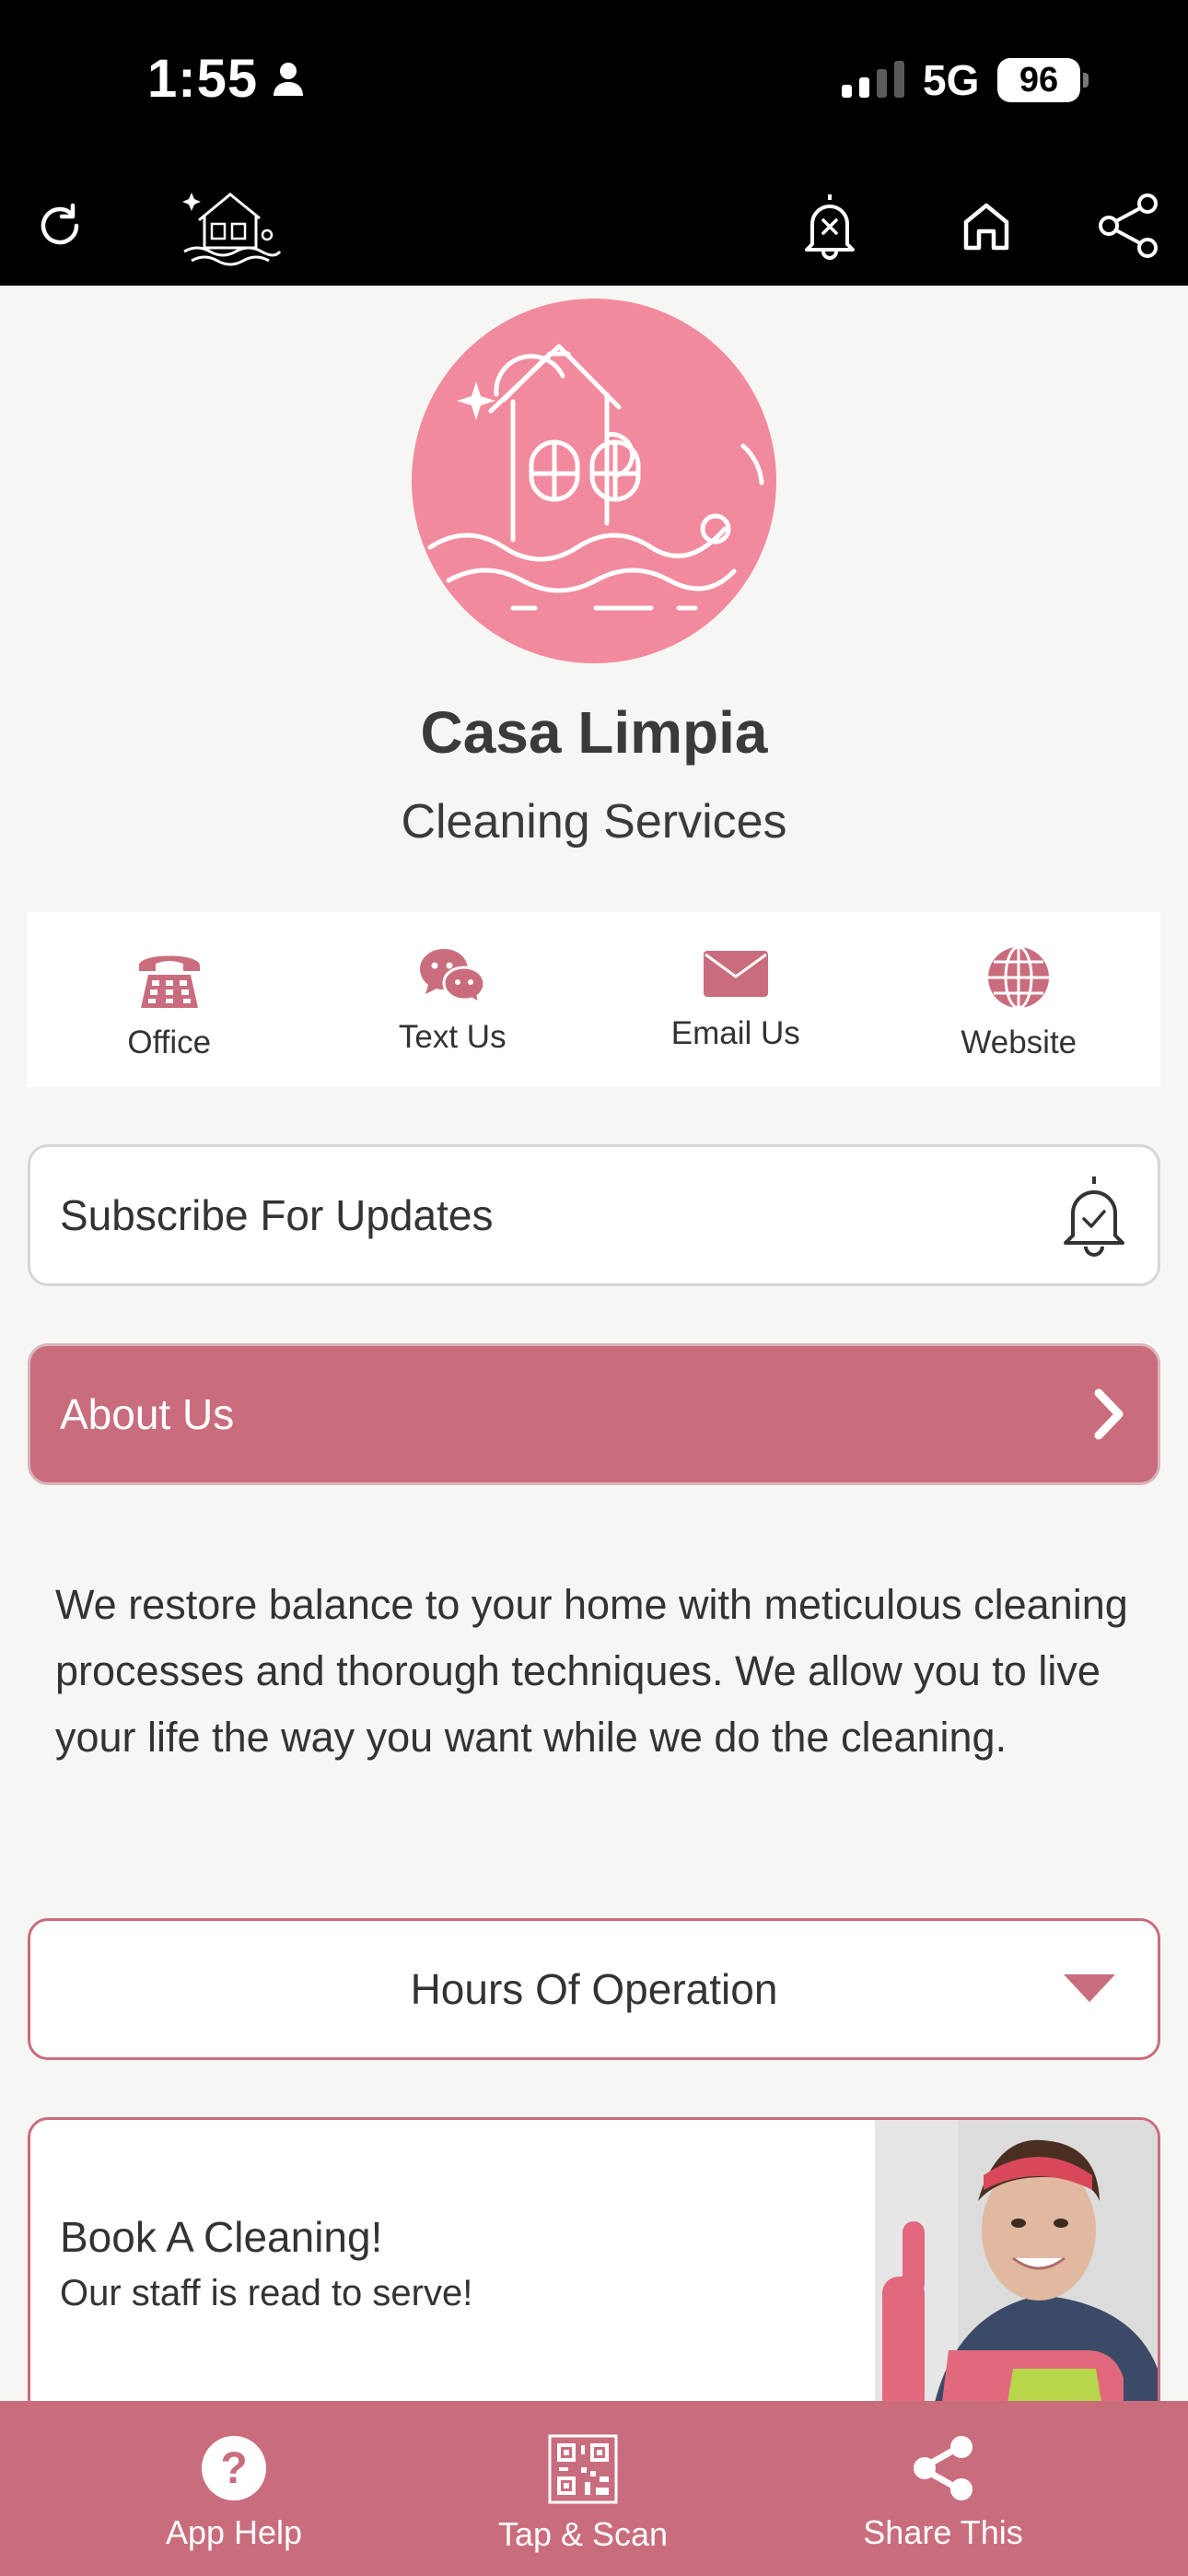  I want to click on about-us-button: About Us, so click(594, 1414).